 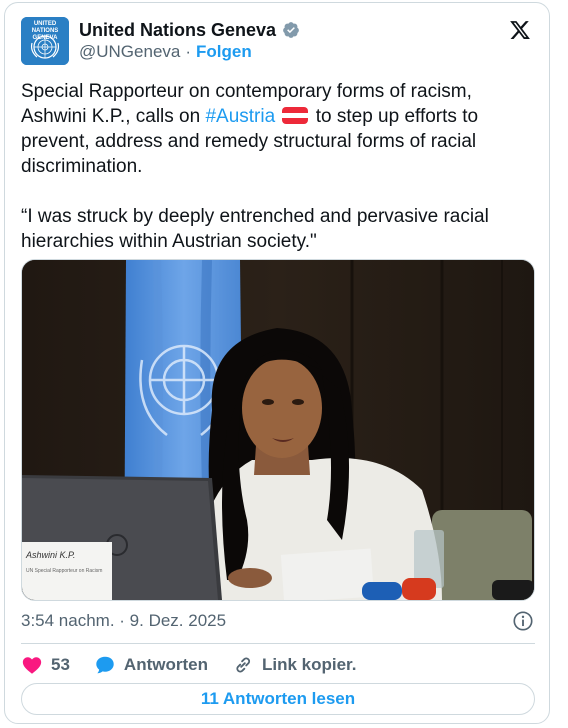 I want to click on link-icon, so click(x=243, y=665).